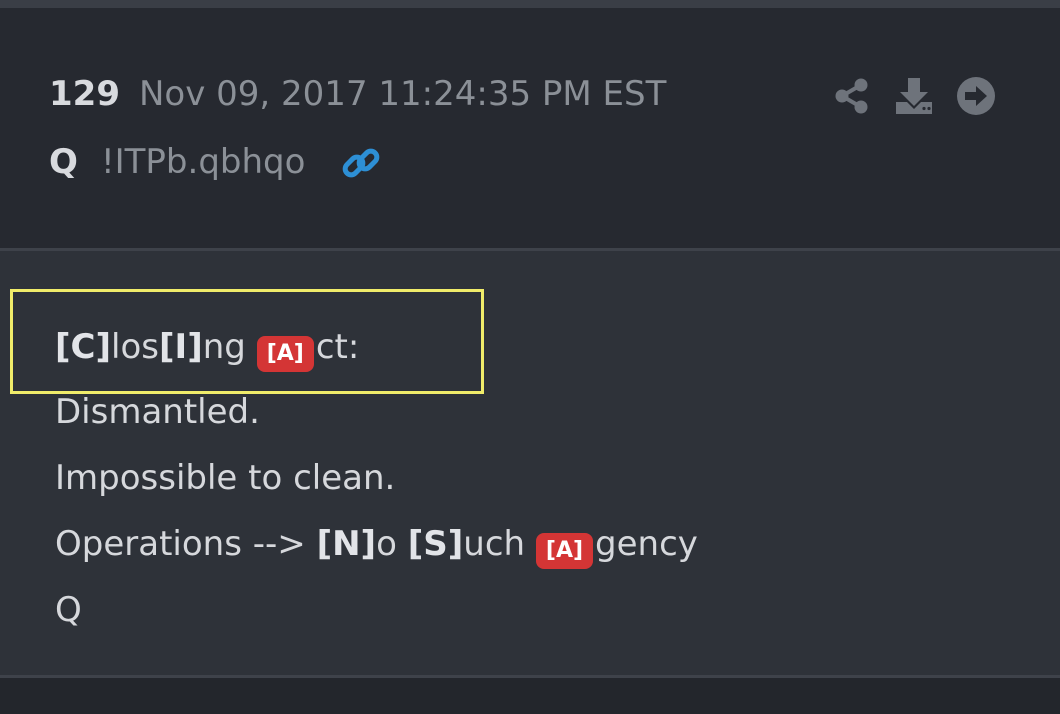 This screenshot has width=1060, height=714. What do you see at coordinates (207, 348) in the screenshot?
I see `message-line-1: [C]los[I]ng [A] ct:` at bounding box center [207, 348].